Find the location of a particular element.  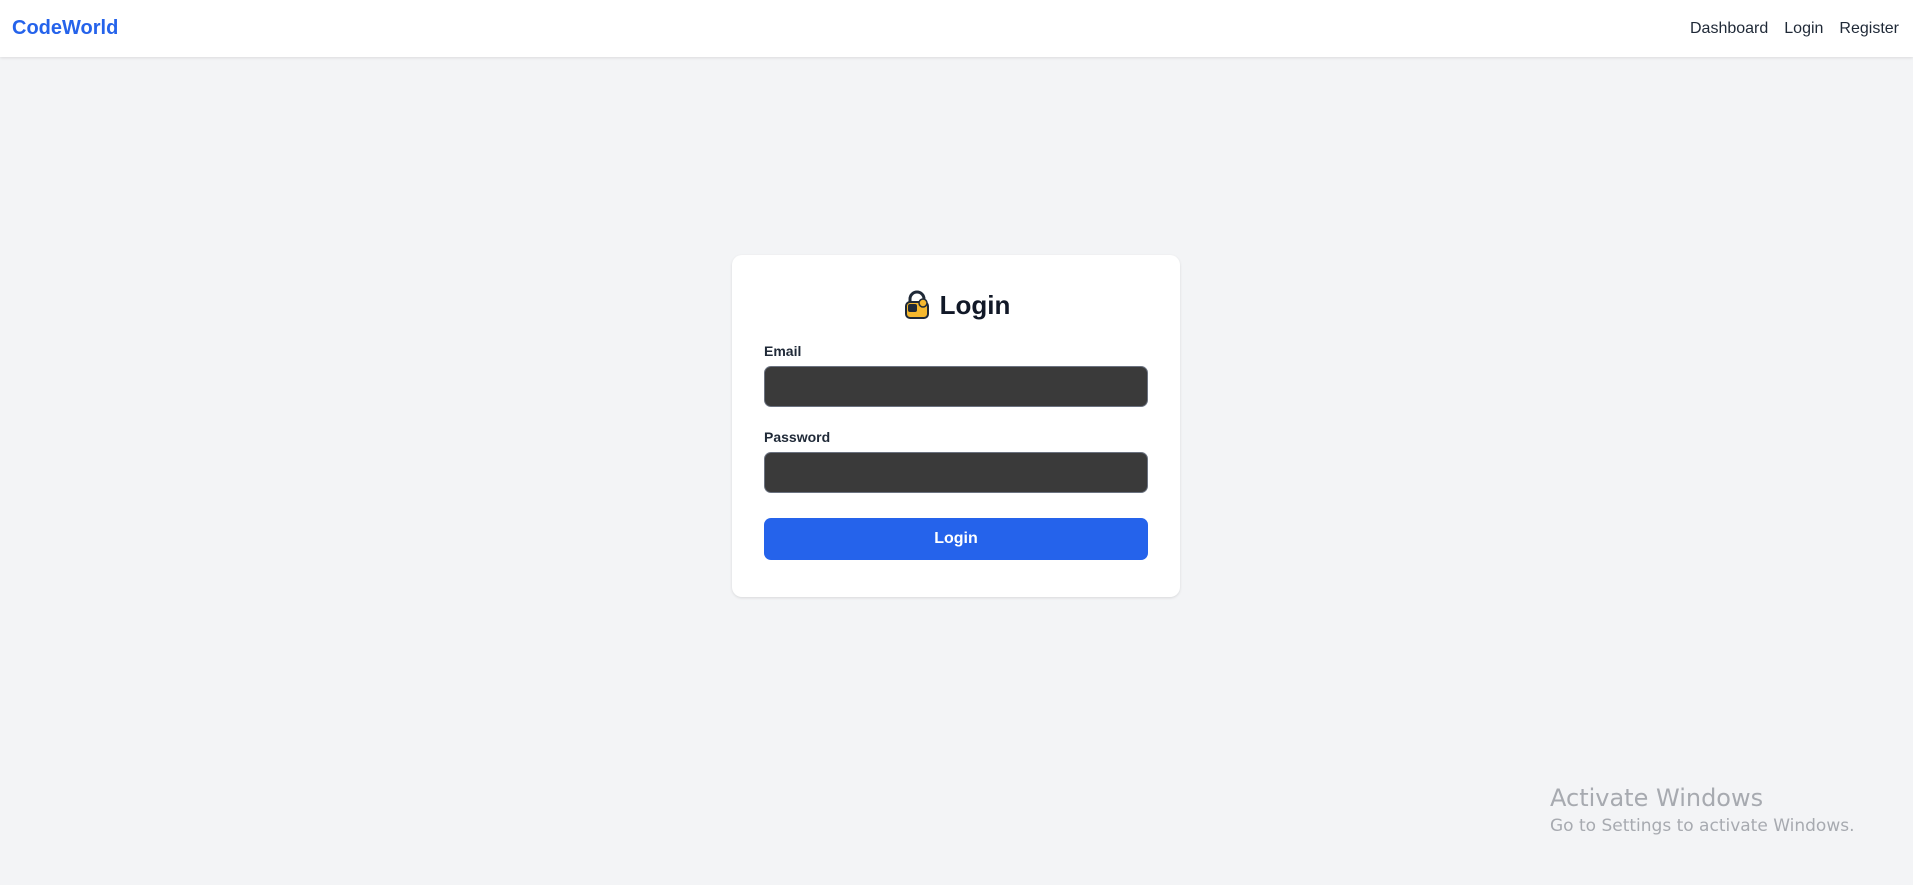

navbar: CodeWorld Dashboard Login Register is located at coordinates (956, 28).